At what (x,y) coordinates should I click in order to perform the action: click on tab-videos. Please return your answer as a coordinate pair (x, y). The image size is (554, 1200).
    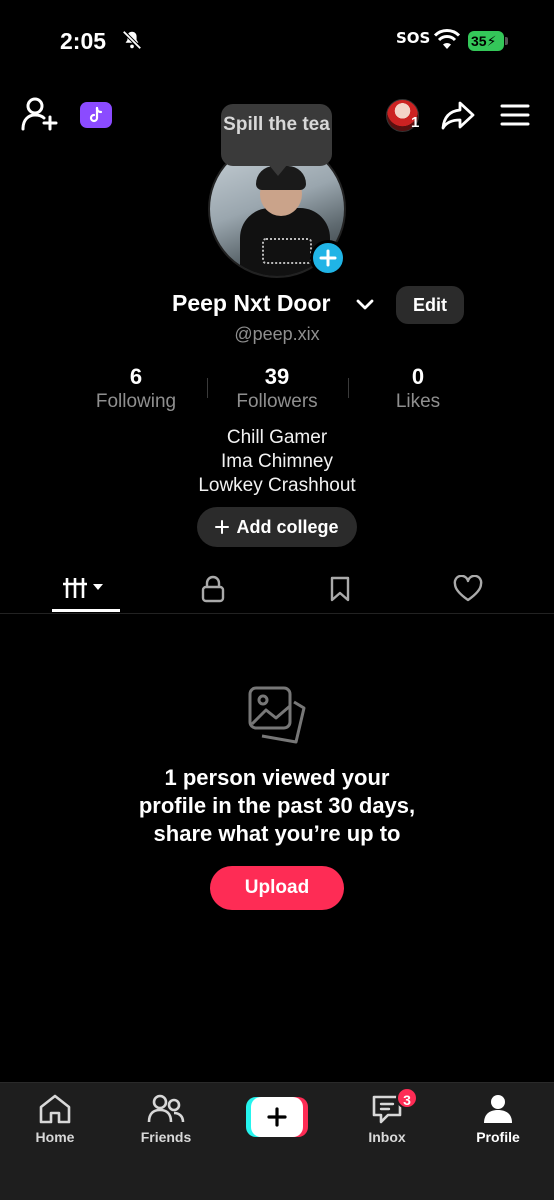
    Looking at the image, I should click on (86, 589).